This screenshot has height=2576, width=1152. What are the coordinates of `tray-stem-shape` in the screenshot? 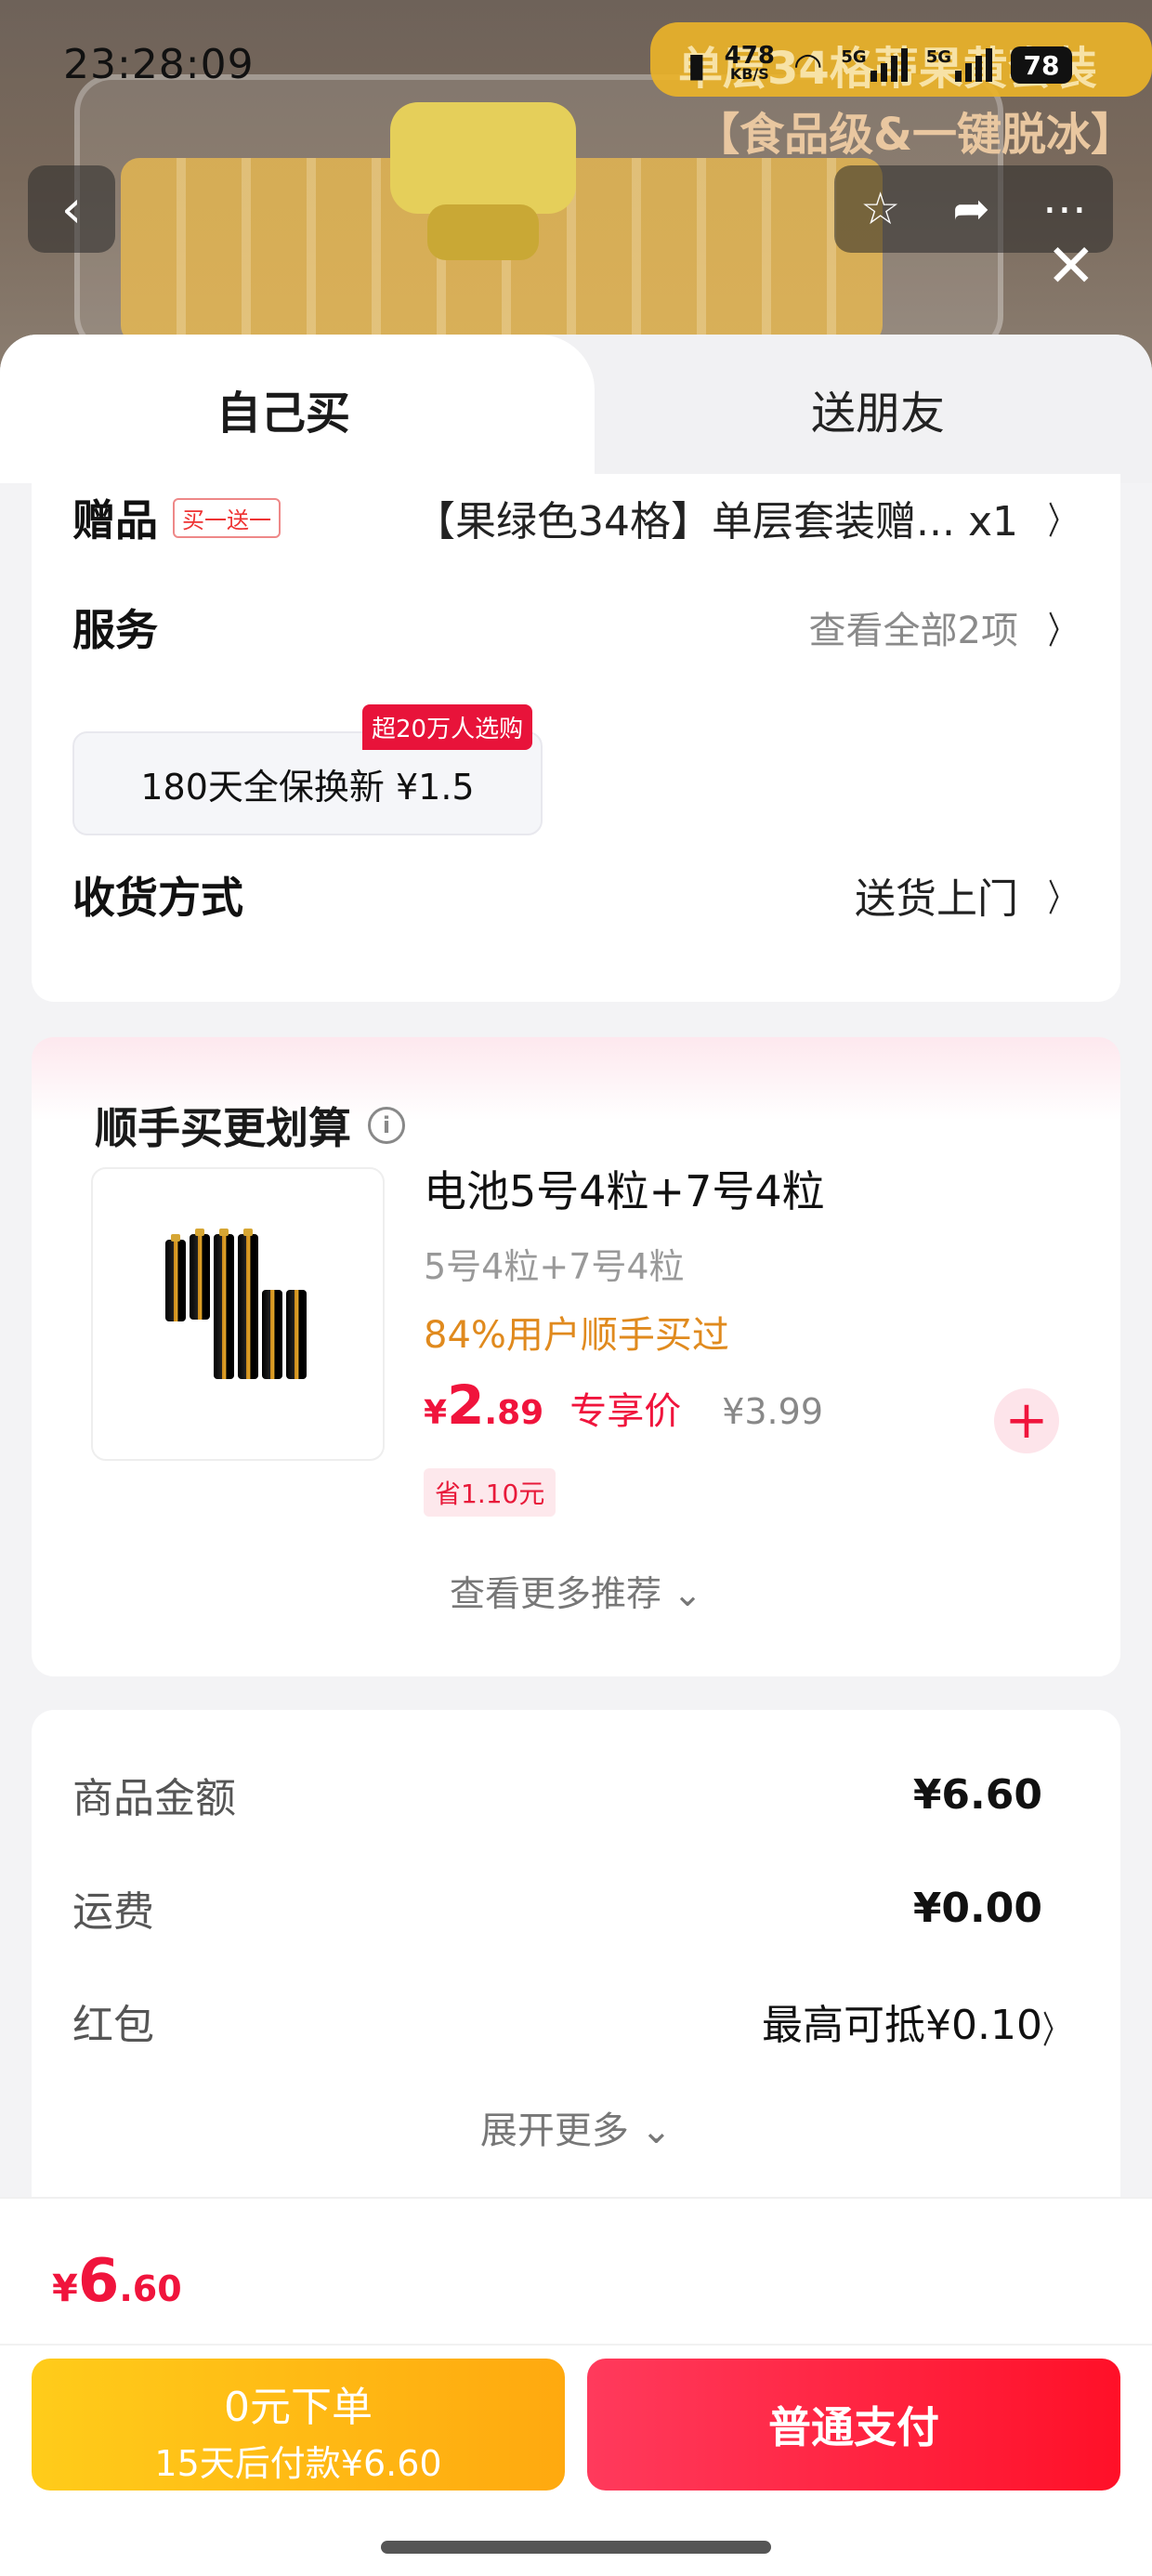 It's located at (483, 232).